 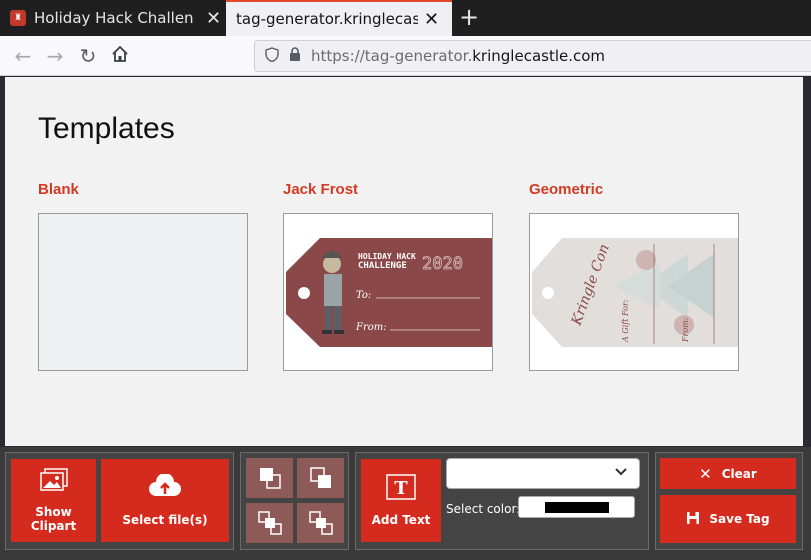 I want to click on back-arrow-icon: ←, so click(x=23, y=56).